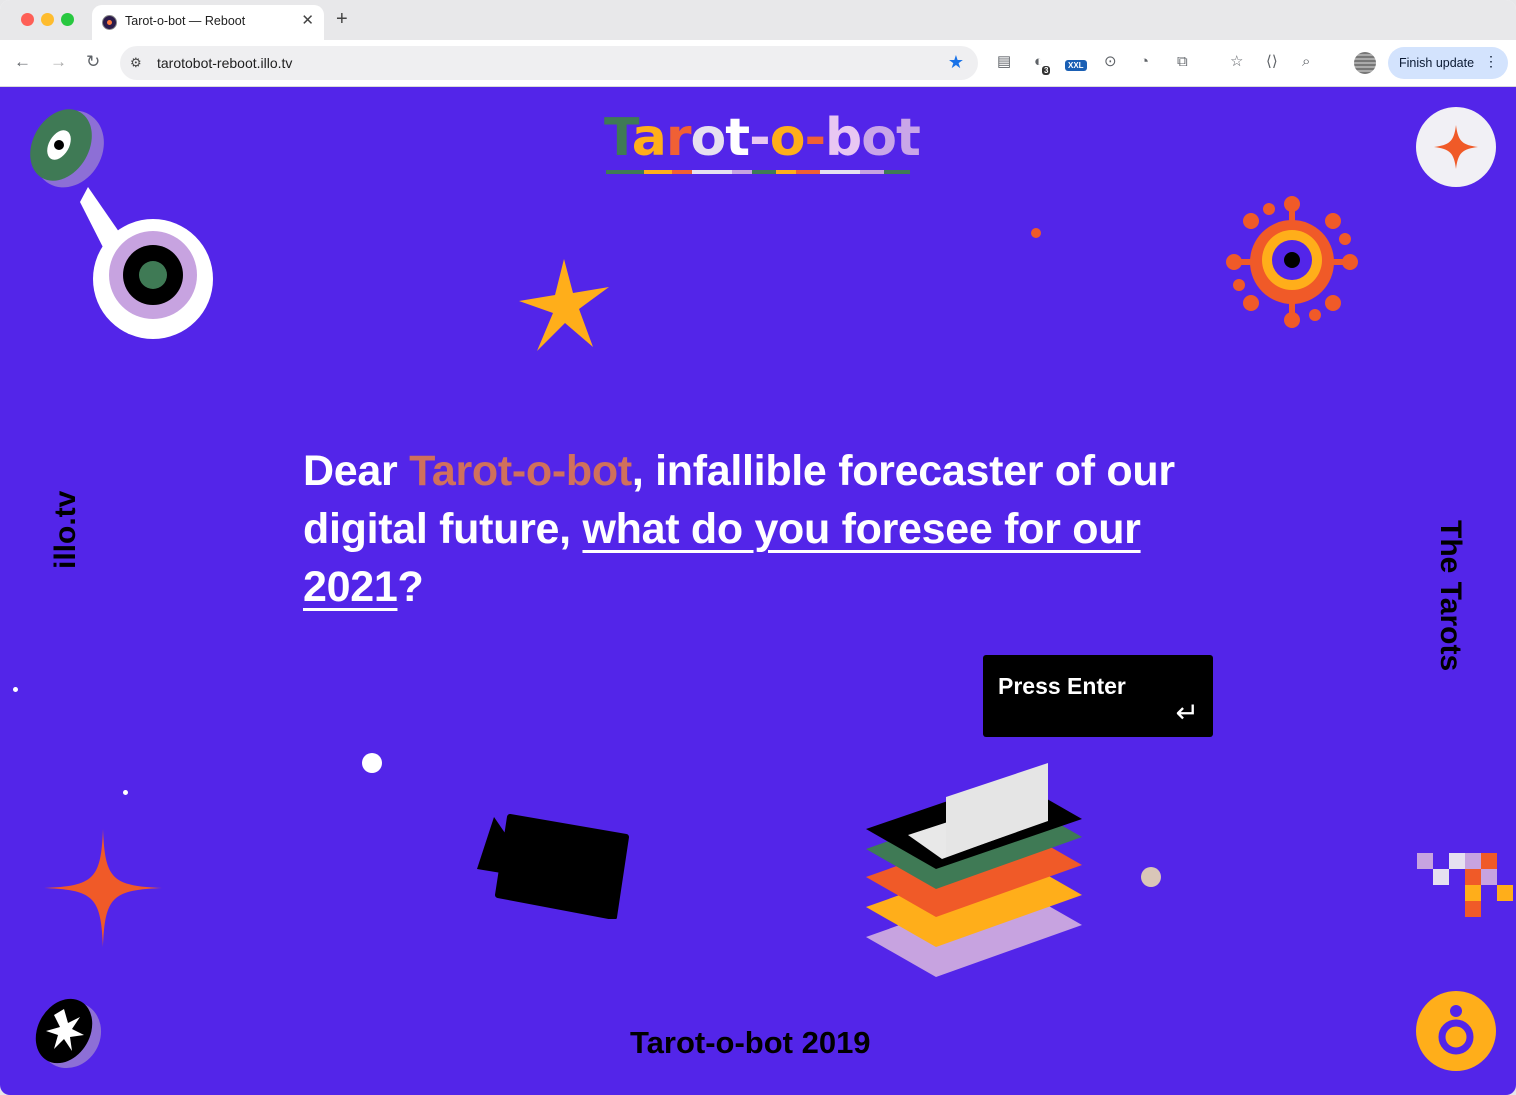 The height and width of the screenshot is (1095, 1516). I want to click on extension-badge: 3, so click(1046, 70).